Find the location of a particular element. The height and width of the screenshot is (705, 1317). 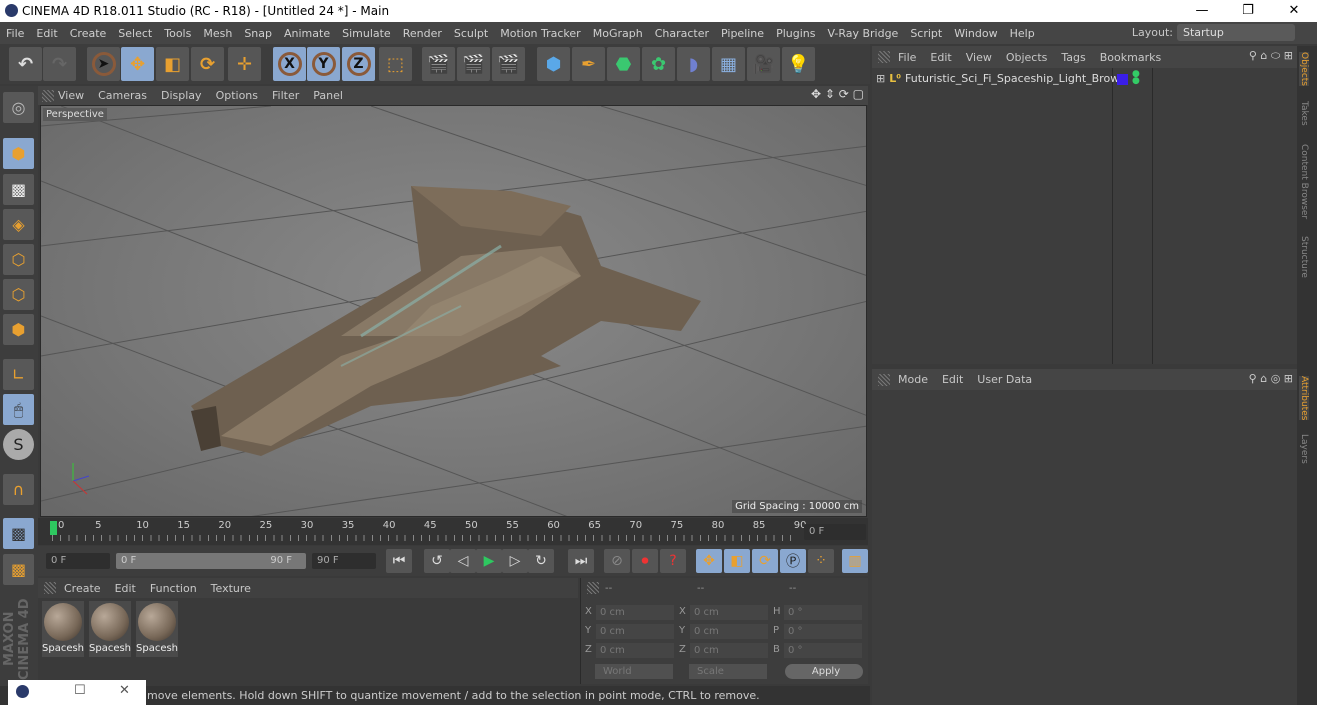

y-axis-button: Y is located at coordinates (323, 64).